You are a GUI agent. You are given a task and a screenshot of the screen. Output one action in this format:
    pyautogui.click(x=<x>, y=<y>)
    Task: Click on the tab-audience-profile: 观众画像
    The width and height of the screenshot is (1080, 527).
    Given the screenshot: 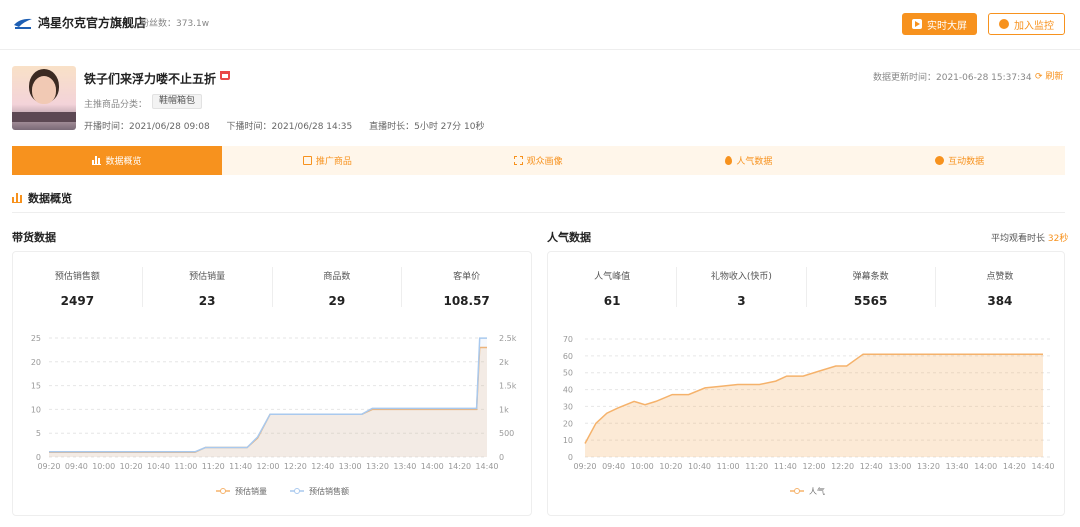 What is the action you would take?
    pyautogui.click(x=538, y=160)
    